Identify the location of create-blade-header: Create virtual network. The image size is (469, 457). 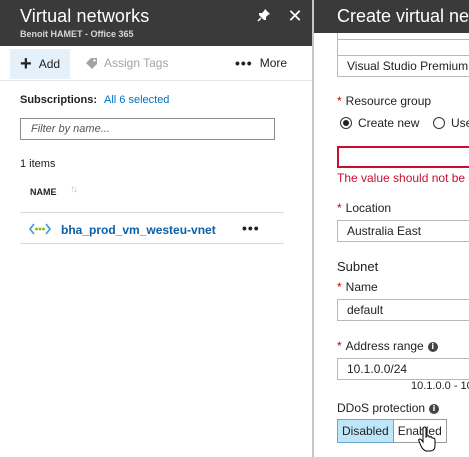
(391, 16).